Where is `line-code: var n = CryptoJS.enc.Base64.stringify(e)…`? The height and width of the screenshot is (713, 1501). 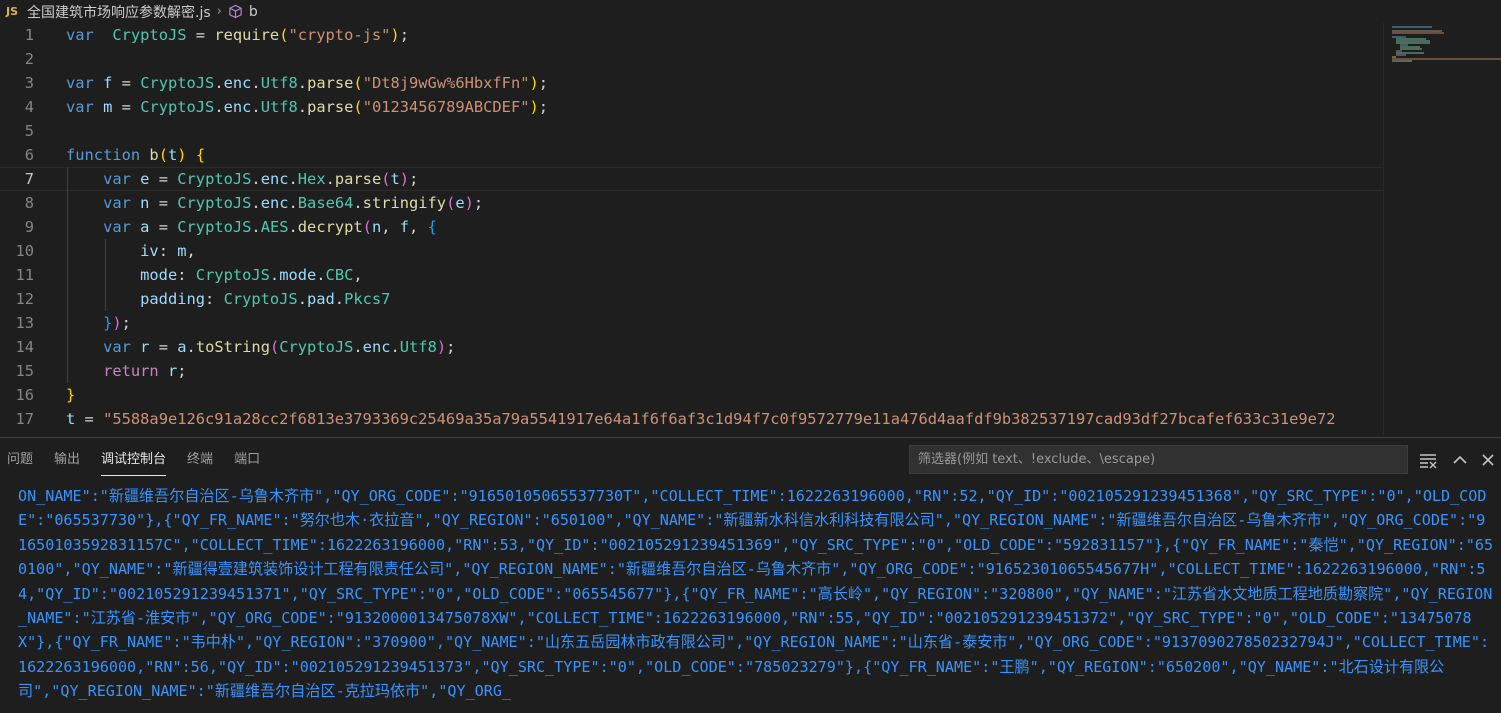
line-code: var n = CryptoJS.enc.Base64.stringify(e)… is located at coordinates (293, 203).